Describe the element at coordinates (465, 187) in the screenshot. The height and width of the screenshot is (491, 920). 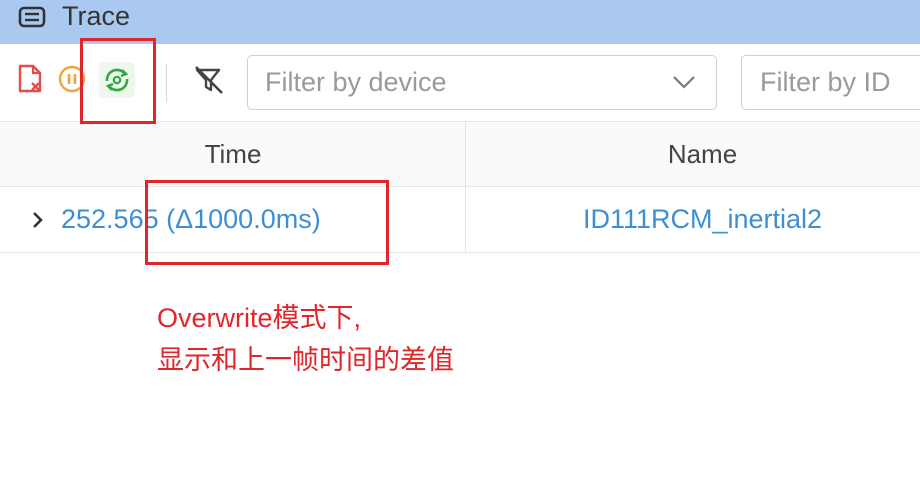
I see `column-divider` at that location.